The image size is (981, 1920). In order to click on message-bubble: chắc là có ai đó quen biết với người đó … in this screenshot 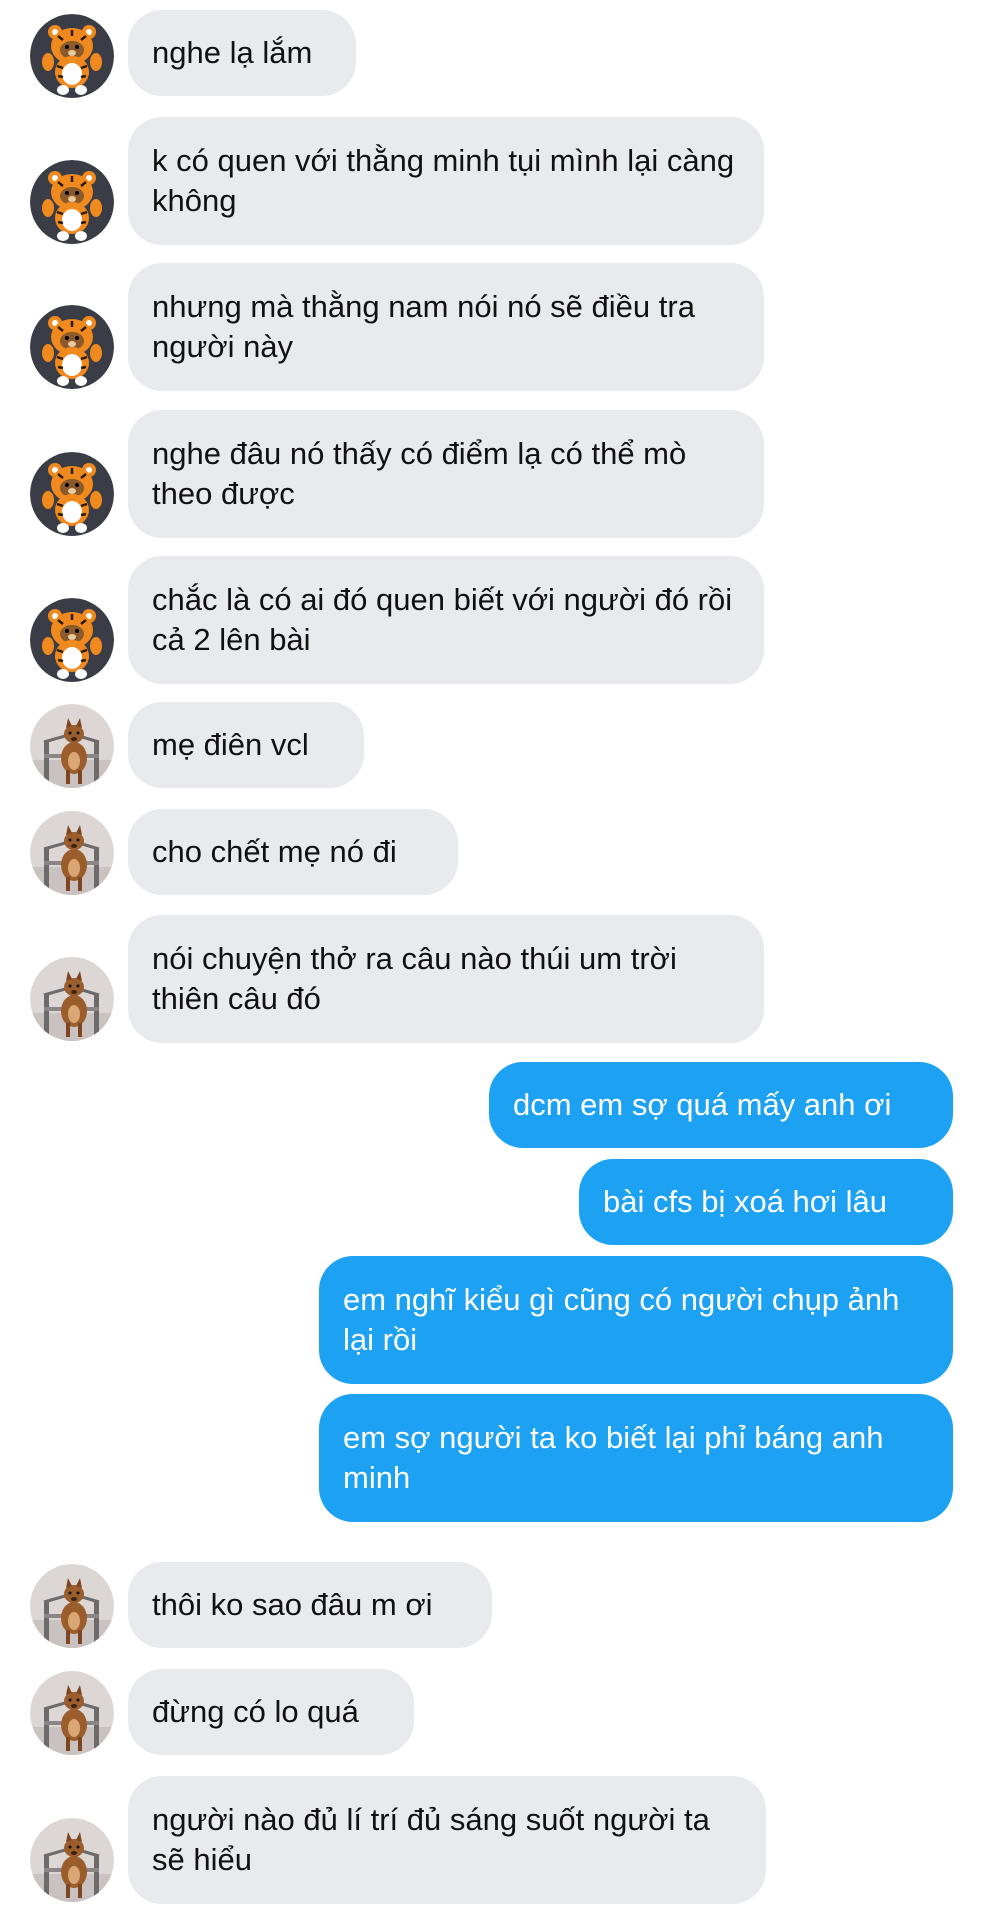, I will do `click(446, 620)`.